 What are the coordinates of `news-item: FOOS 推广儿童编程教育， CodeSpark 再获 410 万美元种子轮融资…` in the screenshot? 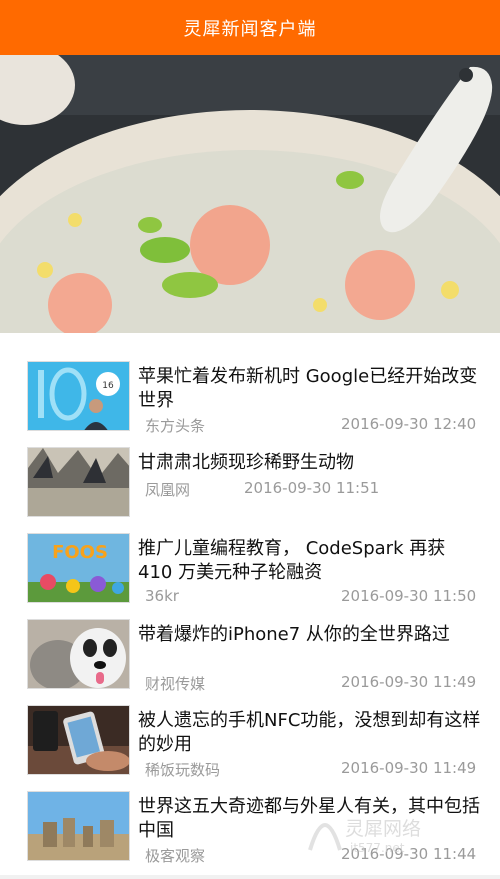 It's located at (250, 555).